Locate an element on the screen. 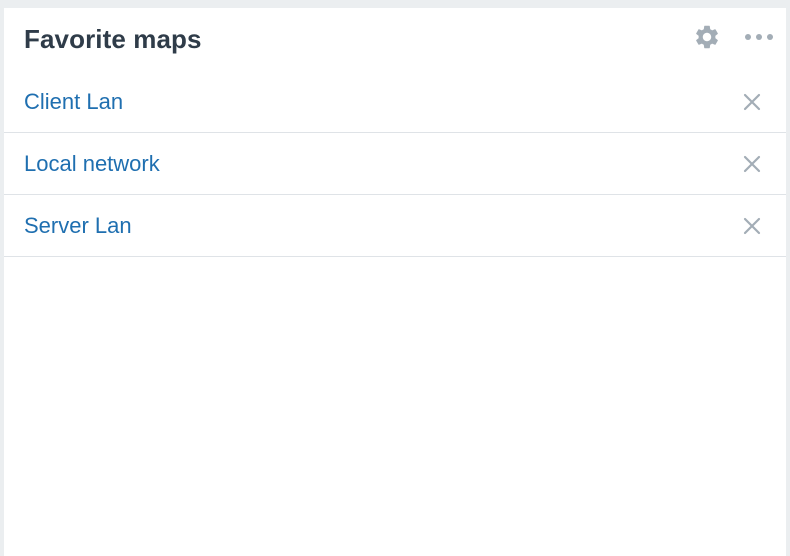 The width and height of the screenshot is (790, 556). list-item: Server Lan is located at coordinates (395, 226).